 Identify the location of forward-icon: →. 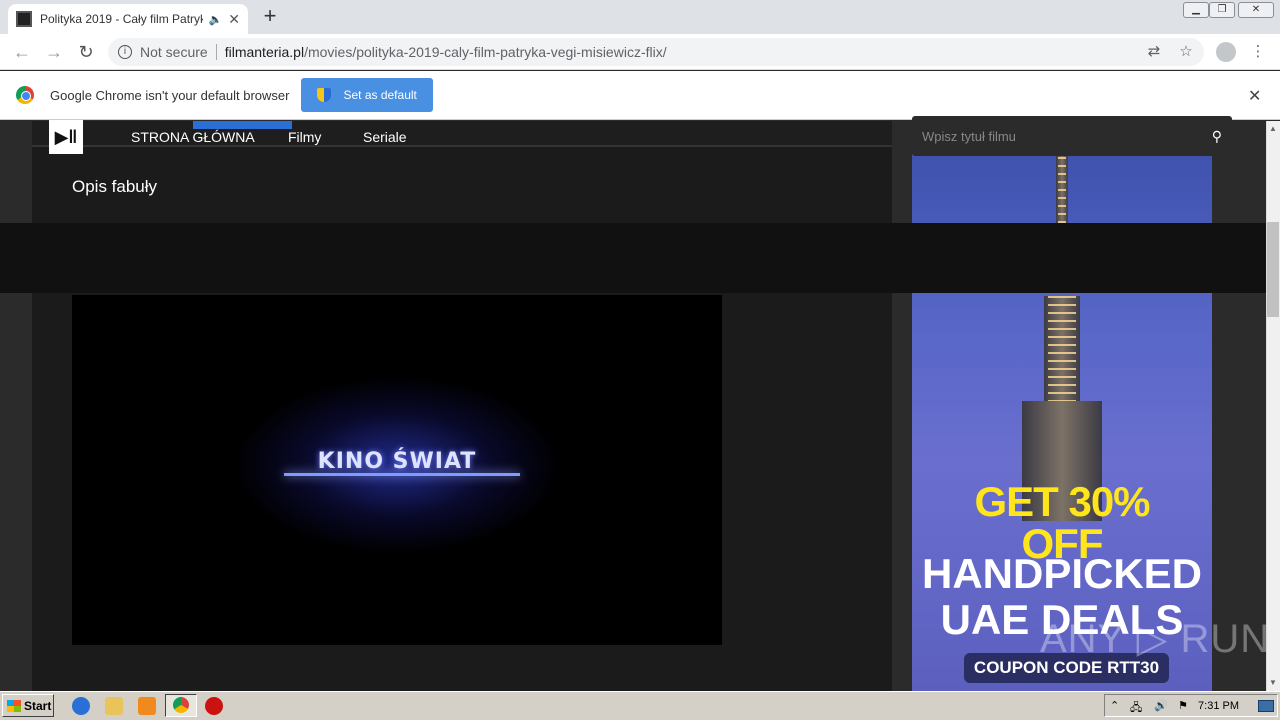
(54, 52).